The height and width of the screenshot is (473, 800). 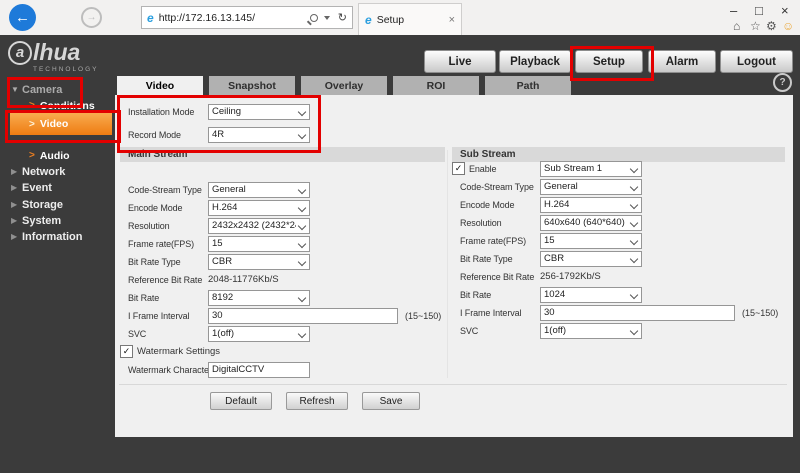 I want to click on sub-stream-enable-checkbox: ✓, so click(x=458, y=168).